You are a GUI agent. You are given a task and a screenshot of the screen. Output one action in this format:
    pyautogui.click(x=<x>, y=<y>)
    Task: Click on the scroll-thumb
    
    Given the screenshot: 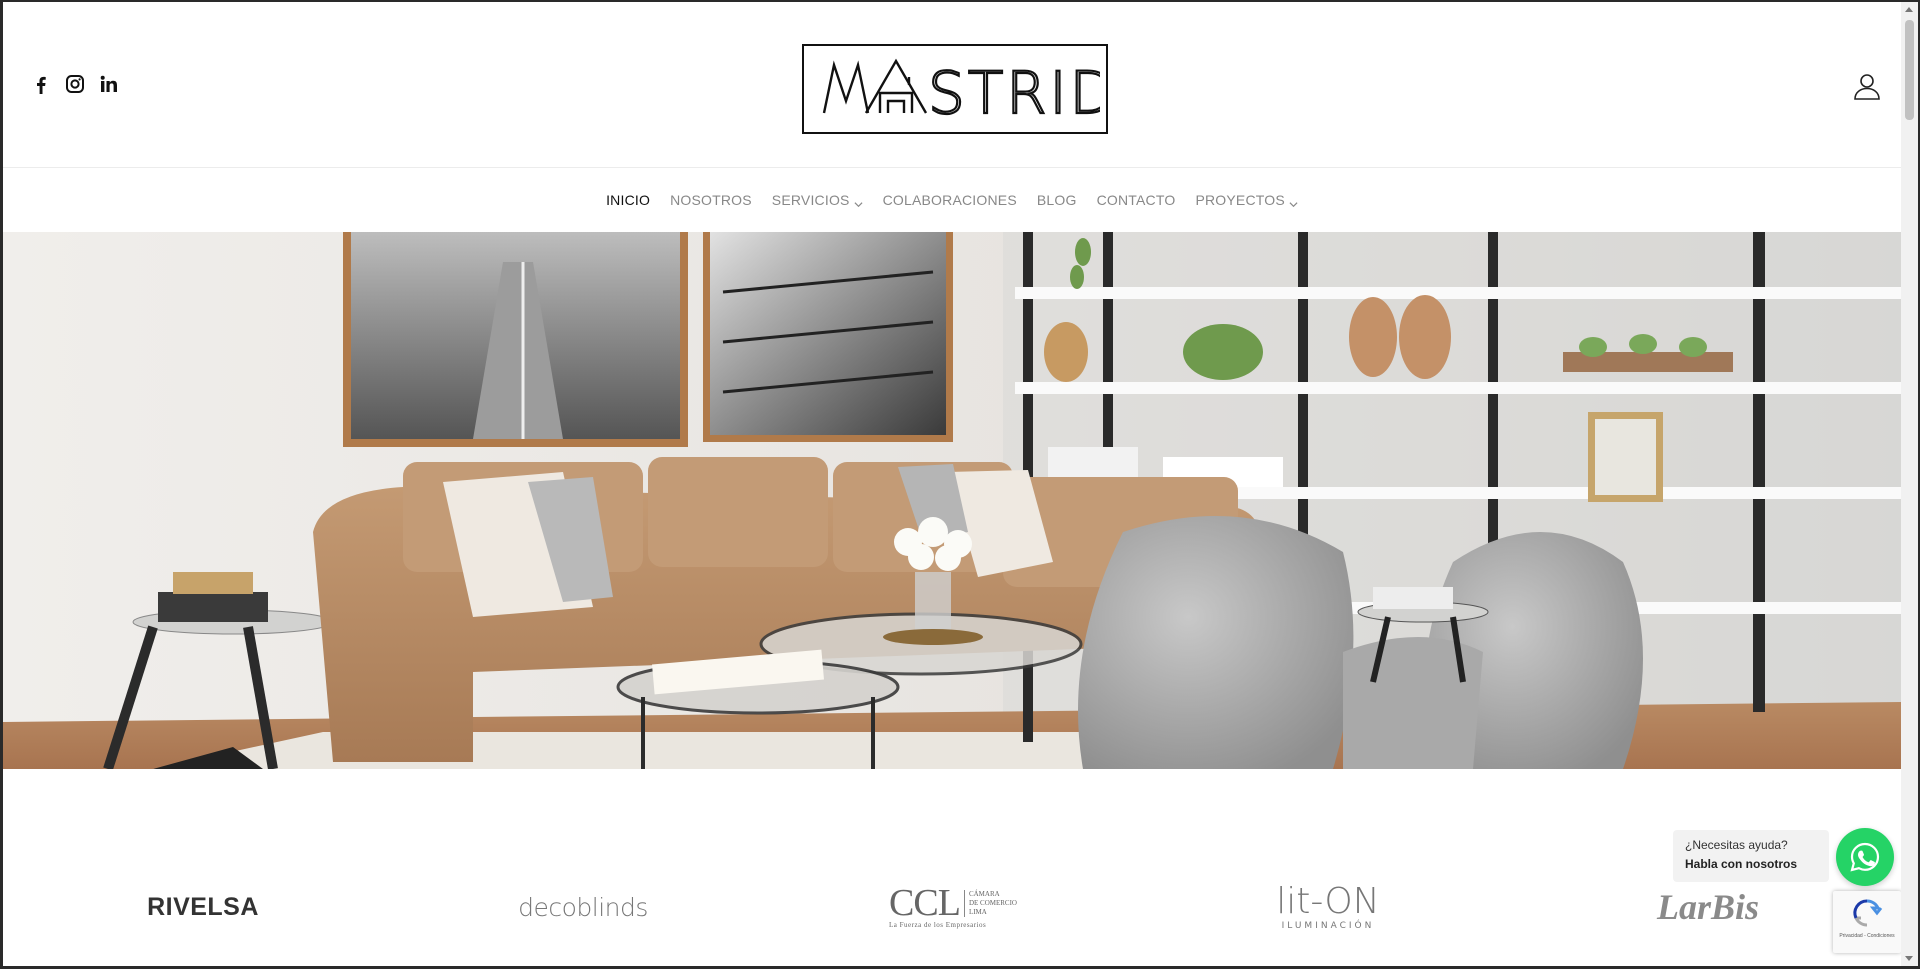 What is the action you would take?
    pyautogui.click(x=1909, y=70)
    